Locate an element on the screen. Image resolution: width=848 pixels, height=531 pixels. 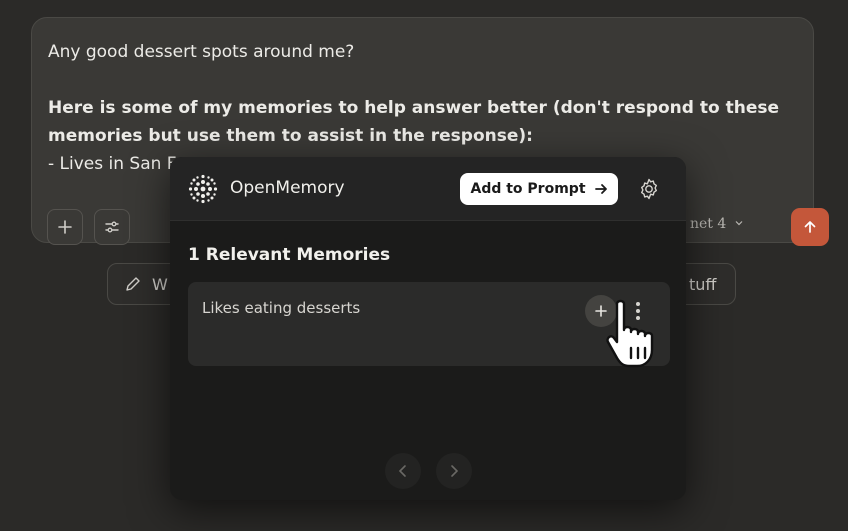
arrow-up-icon is located at coordinates (810, 227).